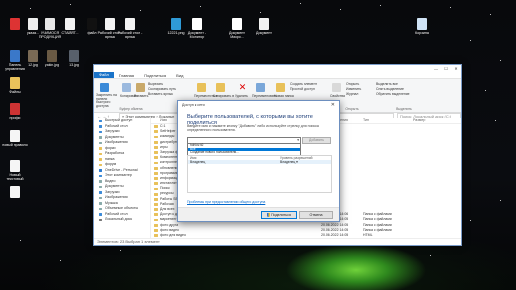 This screenshot has height=290, width=516. Describe the element at coordinates (446, 68) in the screenshot. I see `maximize-button: ☐` at that location.